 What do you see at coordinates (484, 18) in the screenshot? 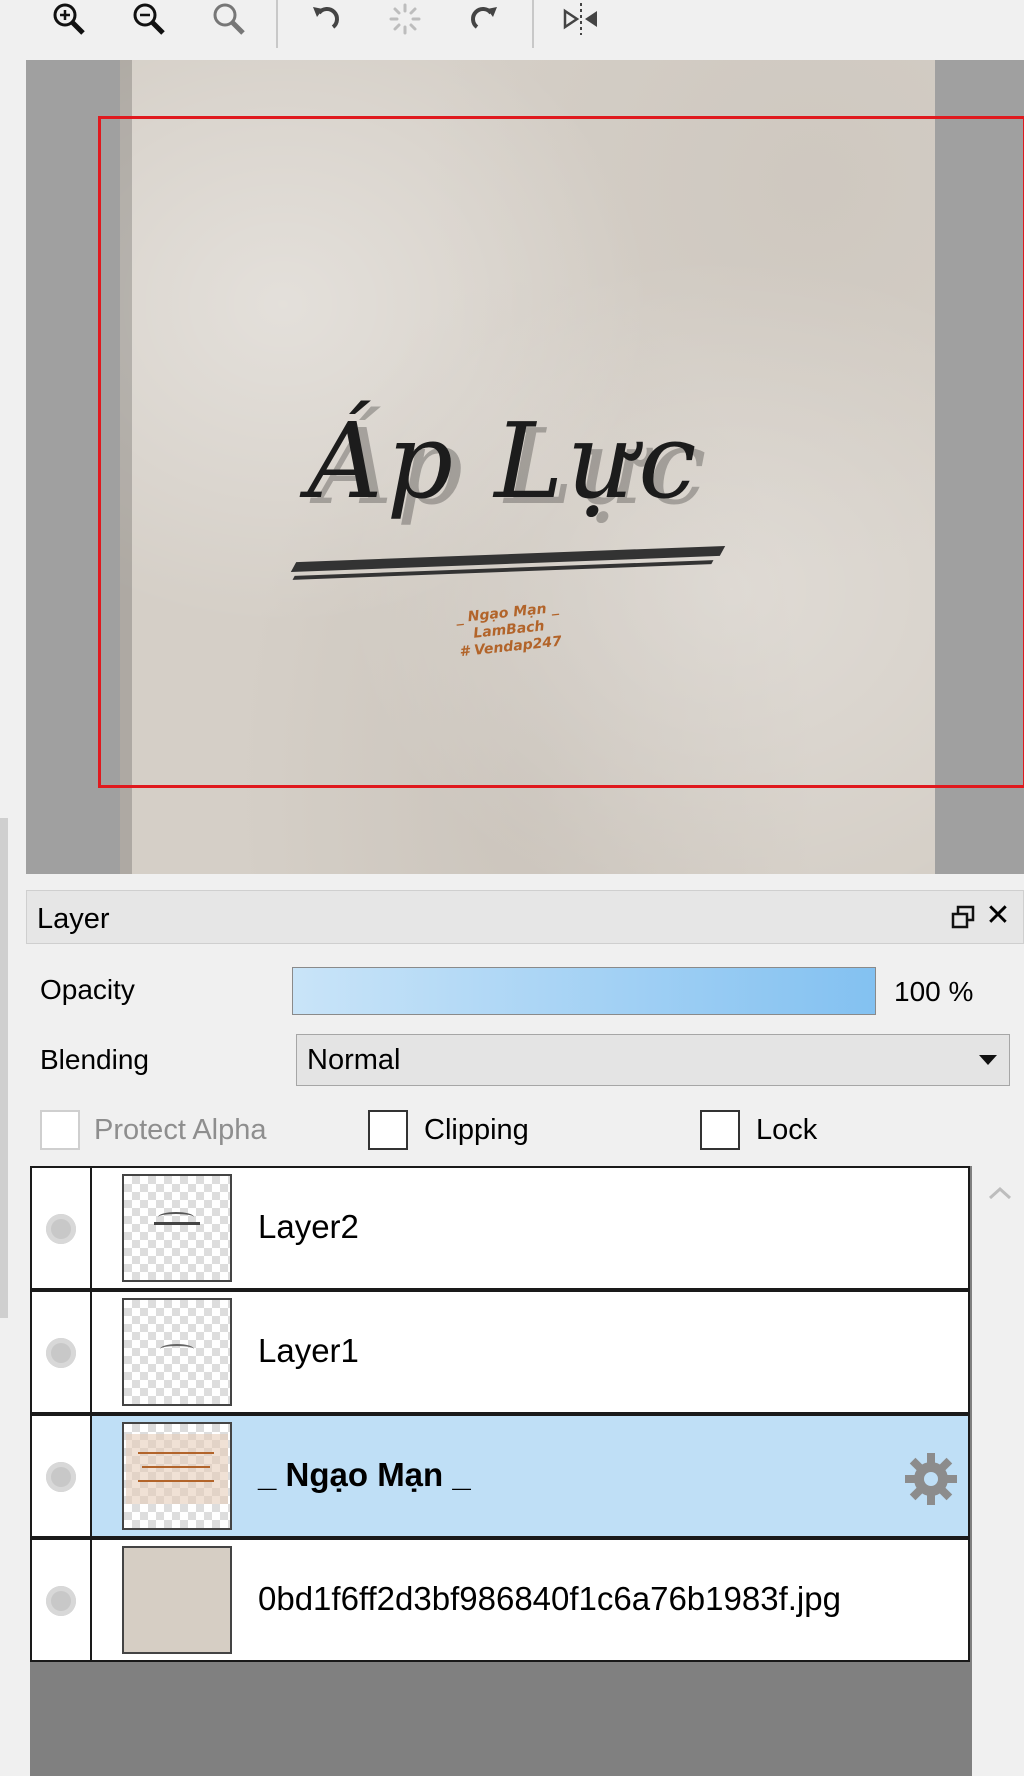
I see `rotate-right-icon` at bounding box center [484, 18].